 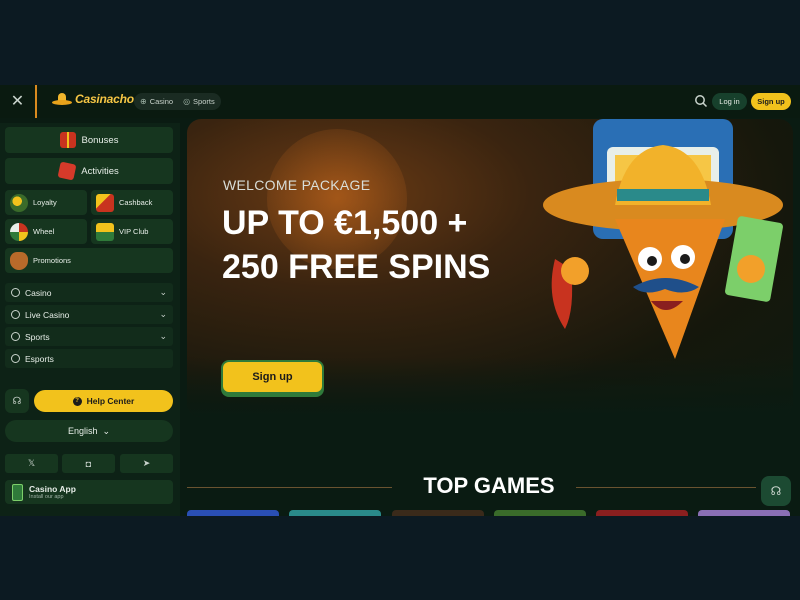 I want to click on top-games-title: TOP GAMES, so click(x=489, y=485).